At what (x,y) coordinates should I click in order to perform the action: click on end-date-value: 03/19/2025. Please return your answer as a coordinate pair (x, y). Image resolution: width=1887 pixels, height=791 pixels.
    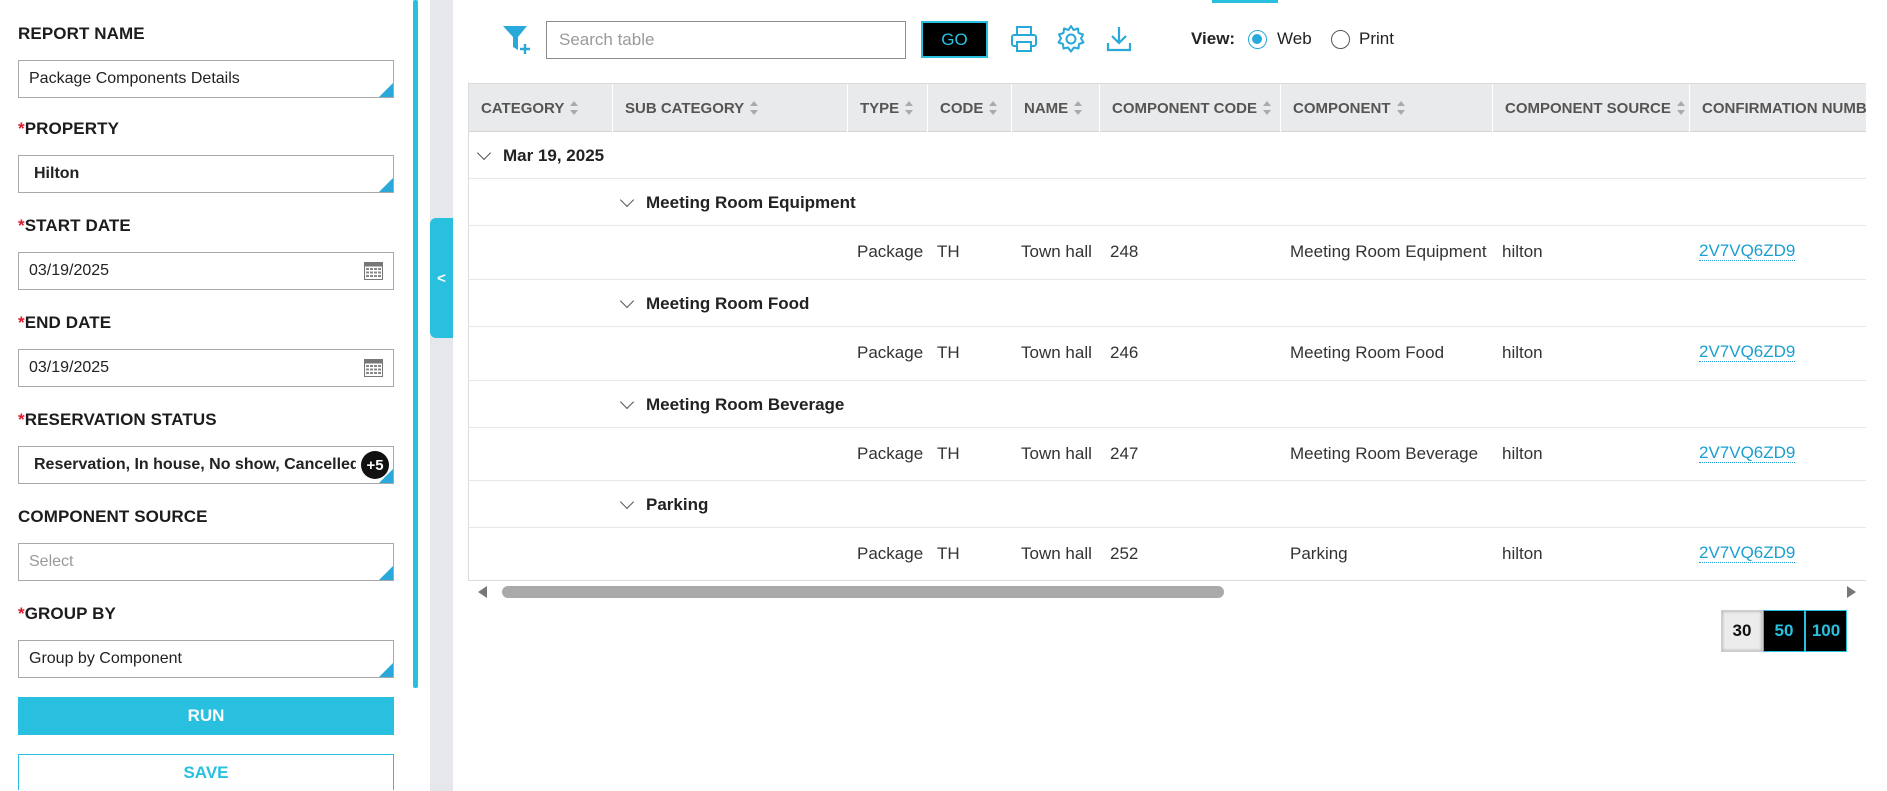
    Looking at the image, I should click on (69, 367).